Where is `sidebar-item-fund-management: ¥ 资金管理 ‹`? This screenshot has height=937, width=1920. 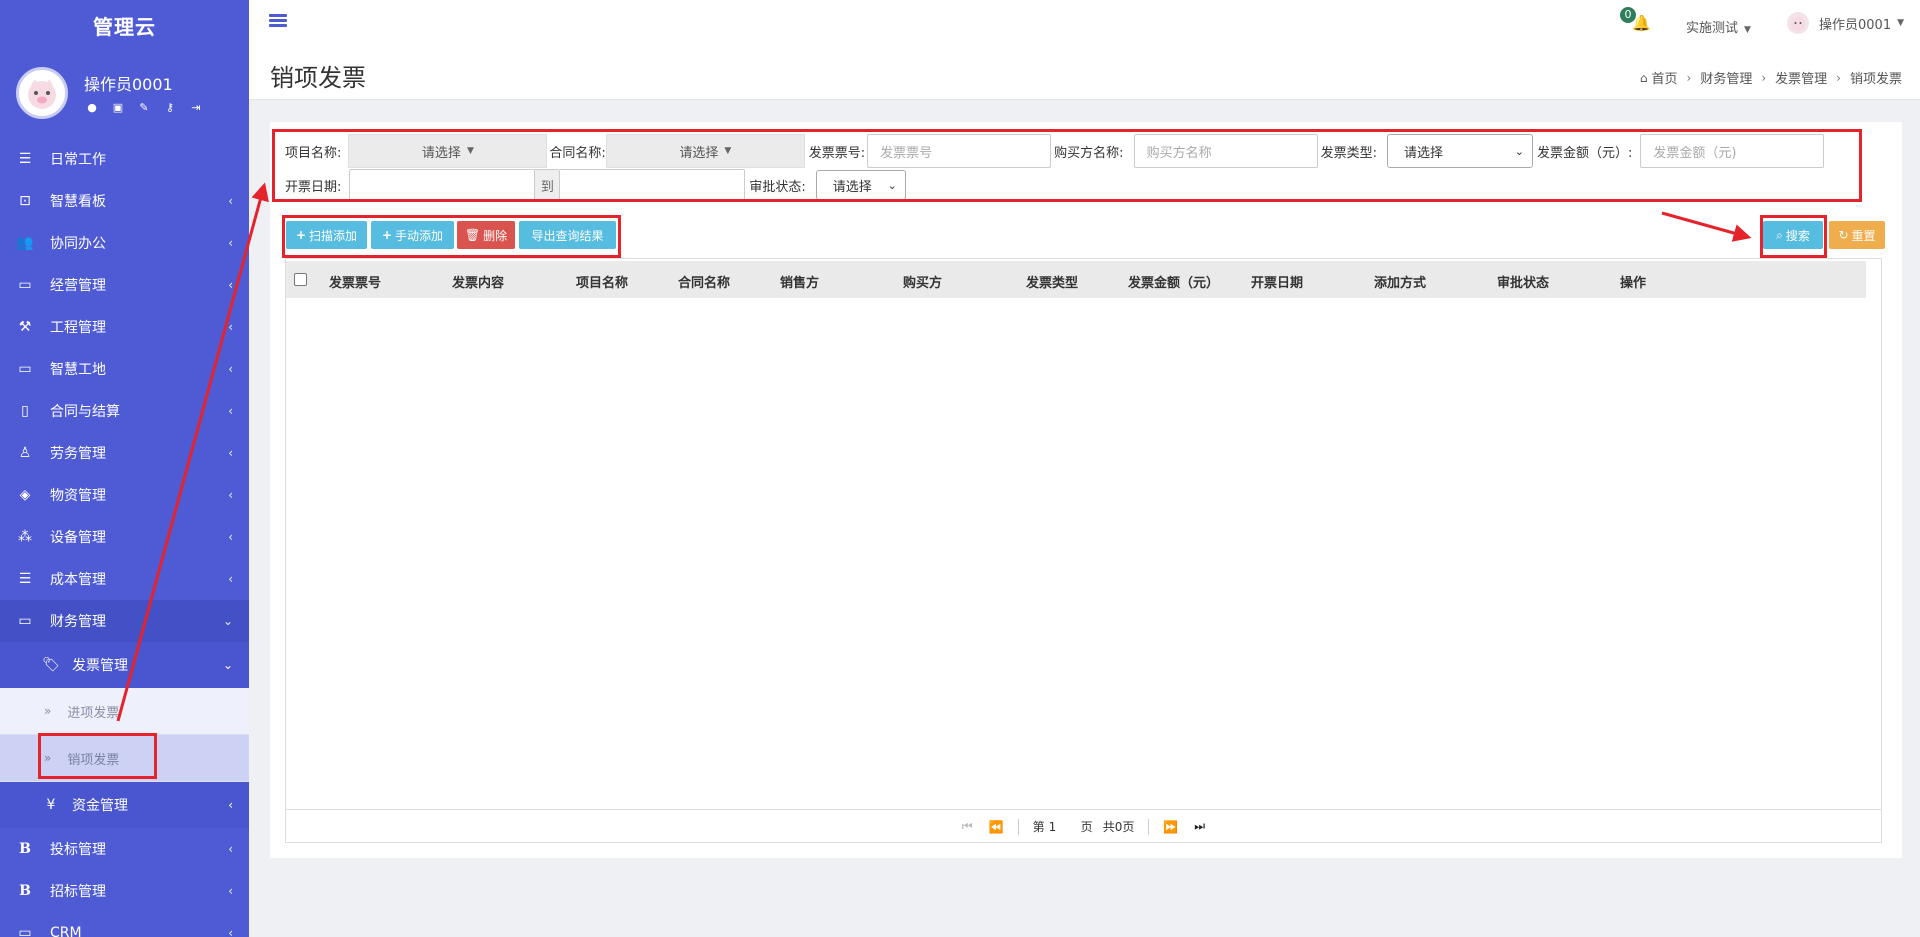
sidebar-item-fund-management: ¥ 资金管理 ‹ is located at coordinates (124, 805).